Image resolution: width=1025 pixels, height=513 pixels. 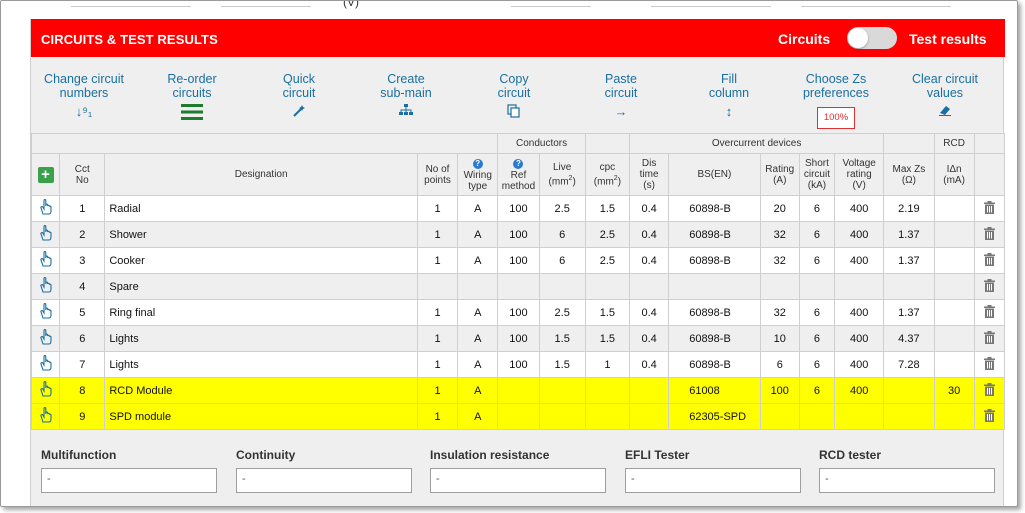 What do you see at coordinates (562, 234) in the screenshot?
I see `cell-live: 6` at bounding box center [562, 234].